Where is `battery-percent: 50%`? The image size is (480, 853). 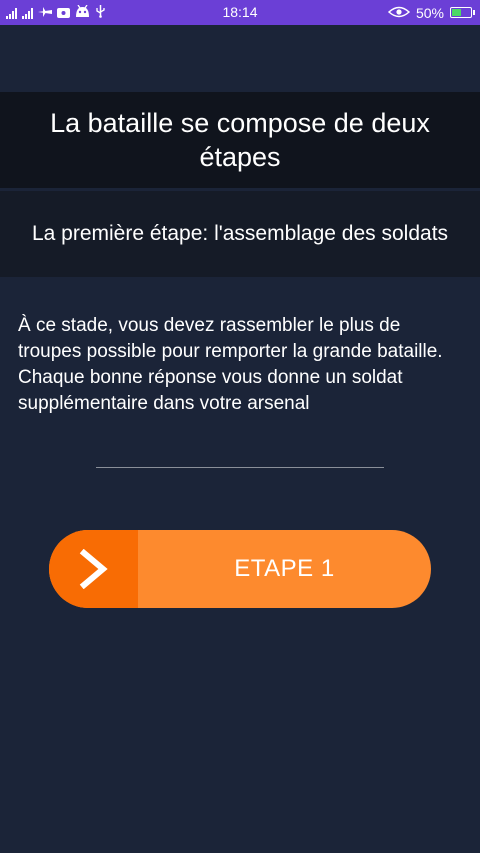 battery-percent: 50% is located at coordinates (429, 12).